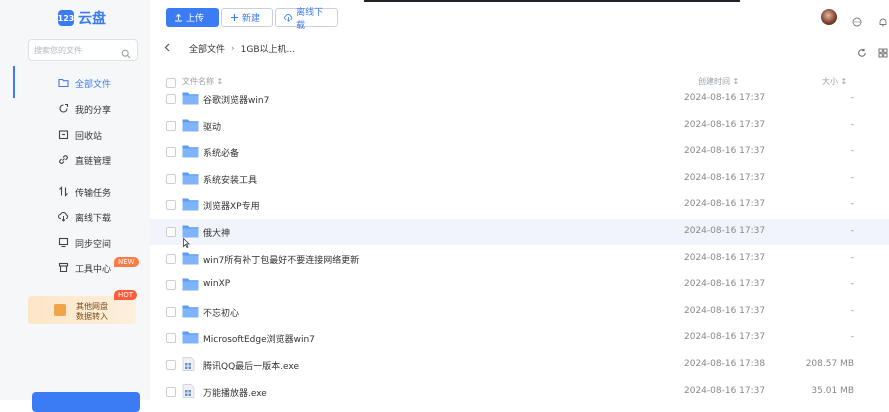 This screenshot has width=889, height=412. I want to click on table-row: win7所有补丁包最好不要连接网络更新 2024-08-16 17:37-, so click(519, 259).